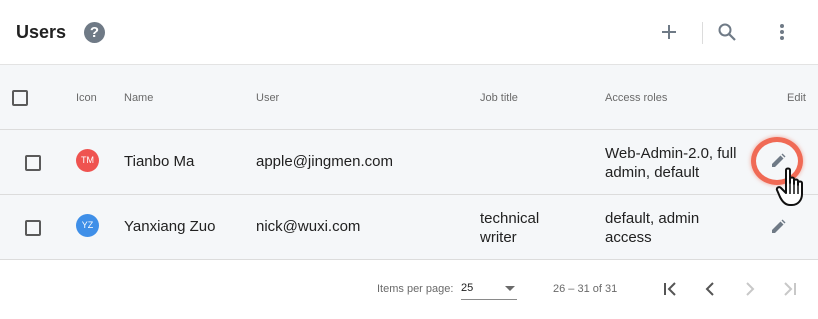 The height and width of the screenshot is (319, 818). What do you see at coordinates (652, 218) in the screenshot?
I see `access-roles-line: default, admin` at bounding box center [652, 218].